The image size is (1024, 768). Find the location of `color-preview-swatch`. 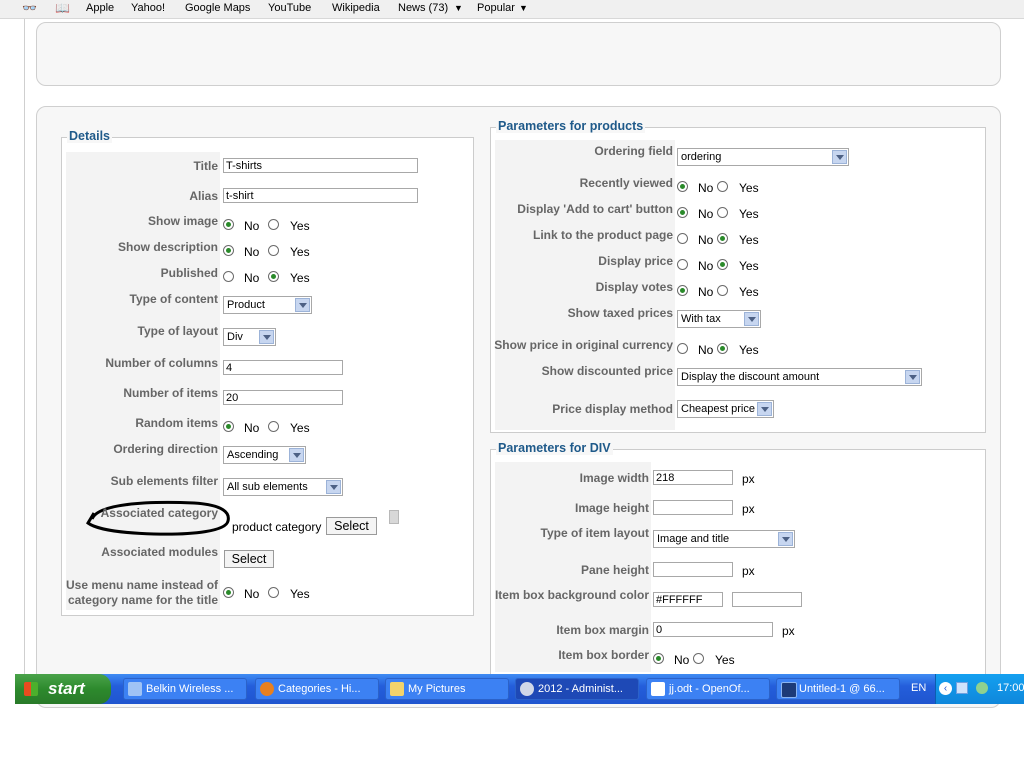

color-preview-swatch is located at coordinates (767, 599).